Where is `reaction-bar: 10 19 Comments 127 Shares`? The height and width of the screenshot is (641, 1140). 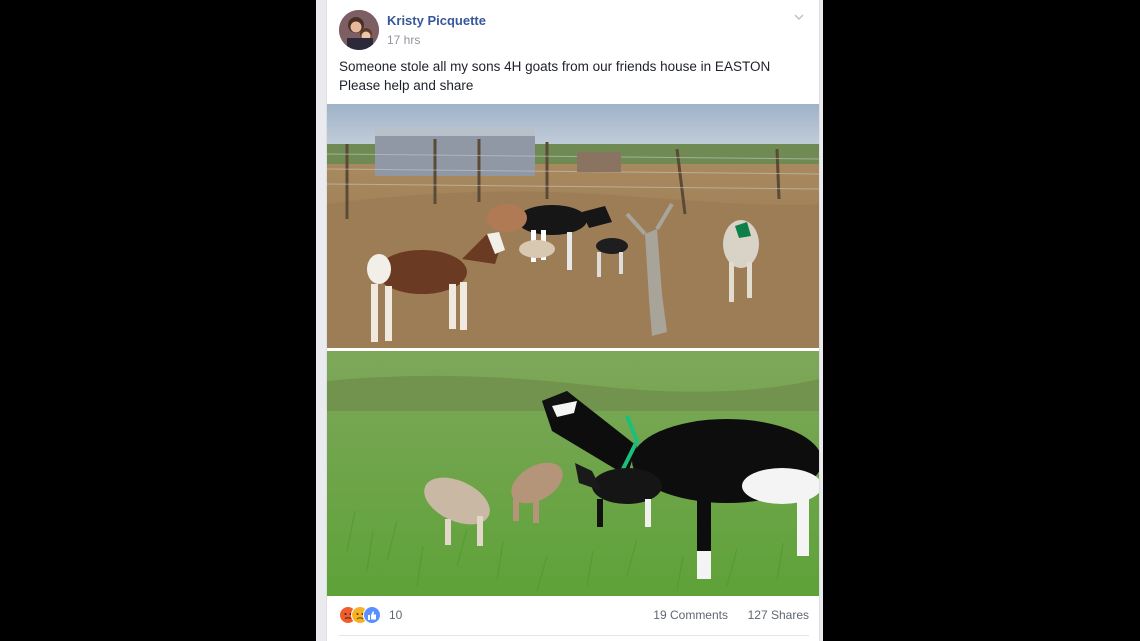 reaction-bar: 10 19 Comments 127 Shares is located at coordinates (574, 616).